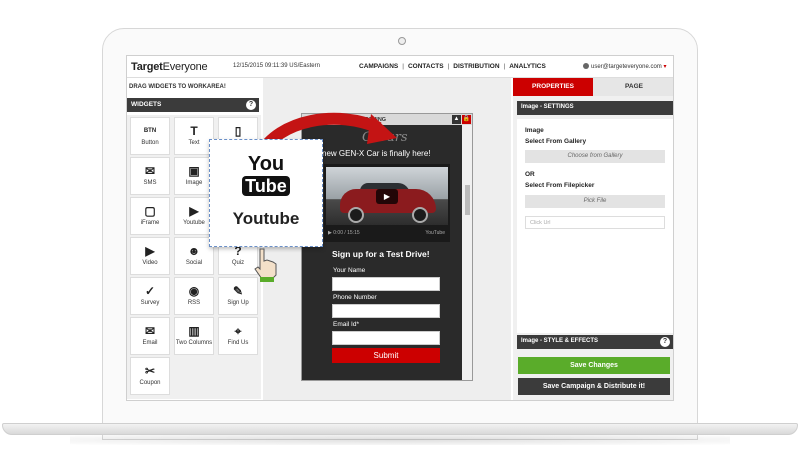  Describe the element at coordinates (238, 343) in the screenshot. I see `widget-label: Find Us` at that location.